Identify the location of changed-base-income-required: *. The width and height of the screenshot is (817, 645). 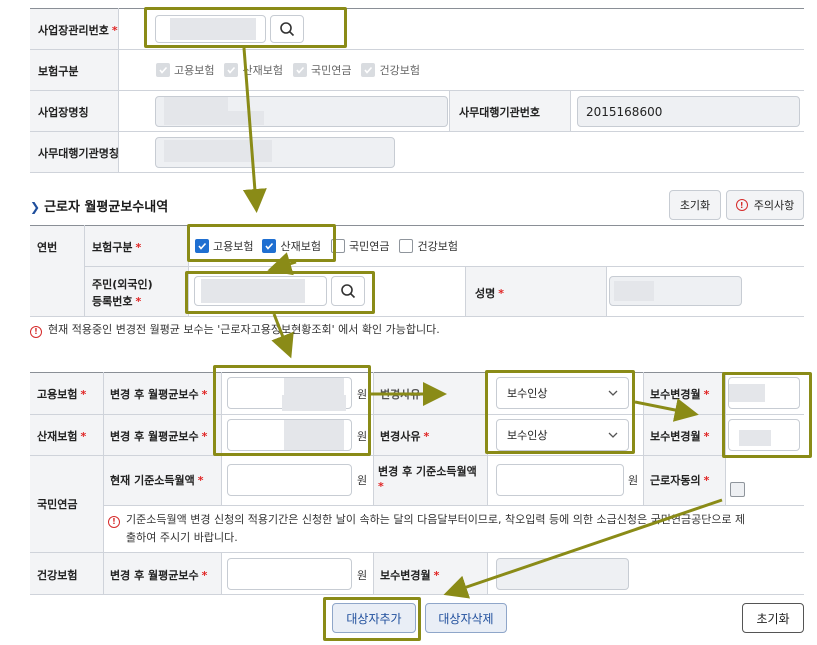
(381, 486).